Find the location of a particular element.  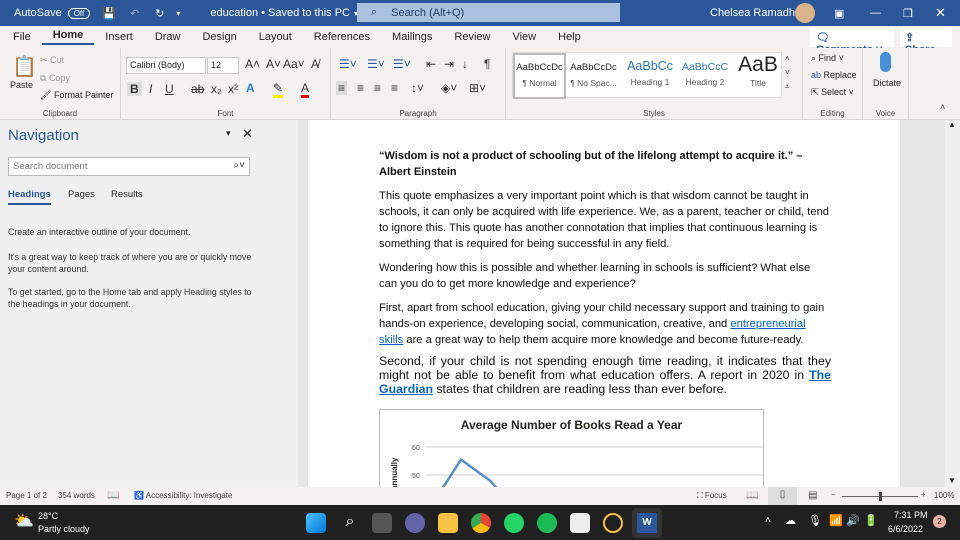

customize-qat-icon: ▾ is located at coordinates (178, 13).